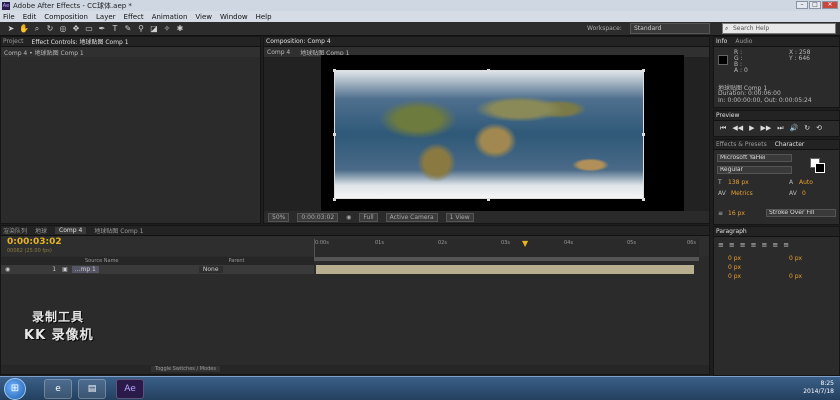  I want to click on loop-button: ↻, so click(807, 128).